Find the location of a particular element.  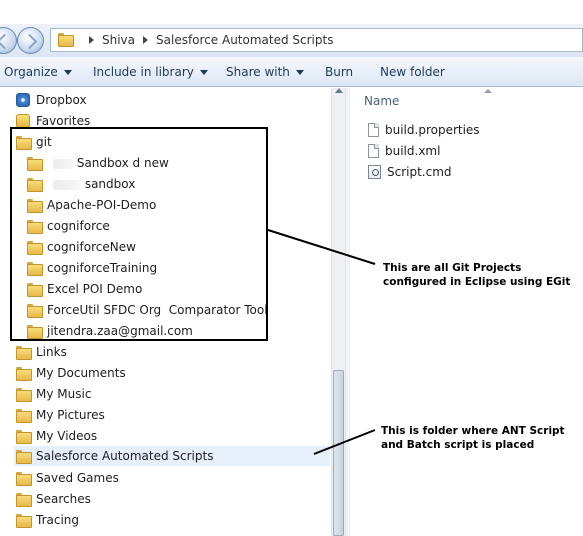

folder-callout-line is located at coordinates (344, 442).